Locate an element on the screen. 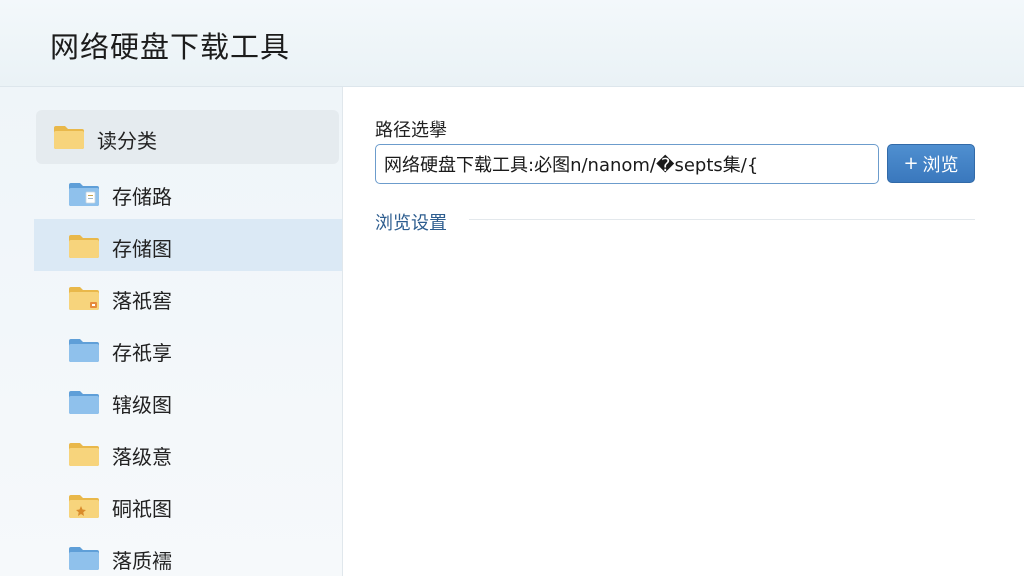  sidebar-root-category: 读分类 is located at coordinates (187, 137).